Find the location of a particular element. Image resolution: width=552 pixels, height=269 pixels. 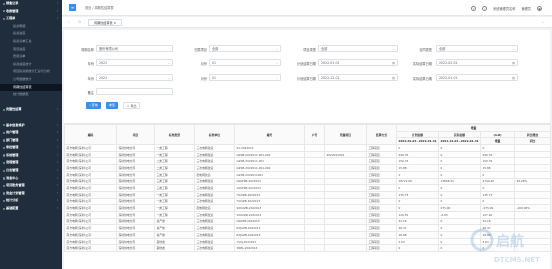

search-button: ⌕ 查询 is located at coordinates (93, 105).